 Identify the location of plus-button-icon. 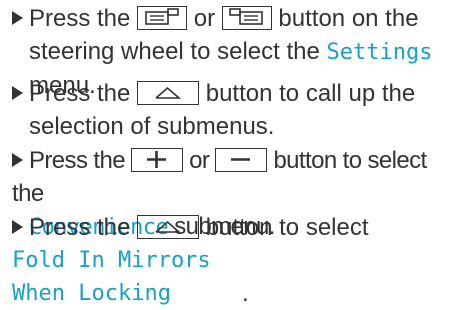
(157, 160).